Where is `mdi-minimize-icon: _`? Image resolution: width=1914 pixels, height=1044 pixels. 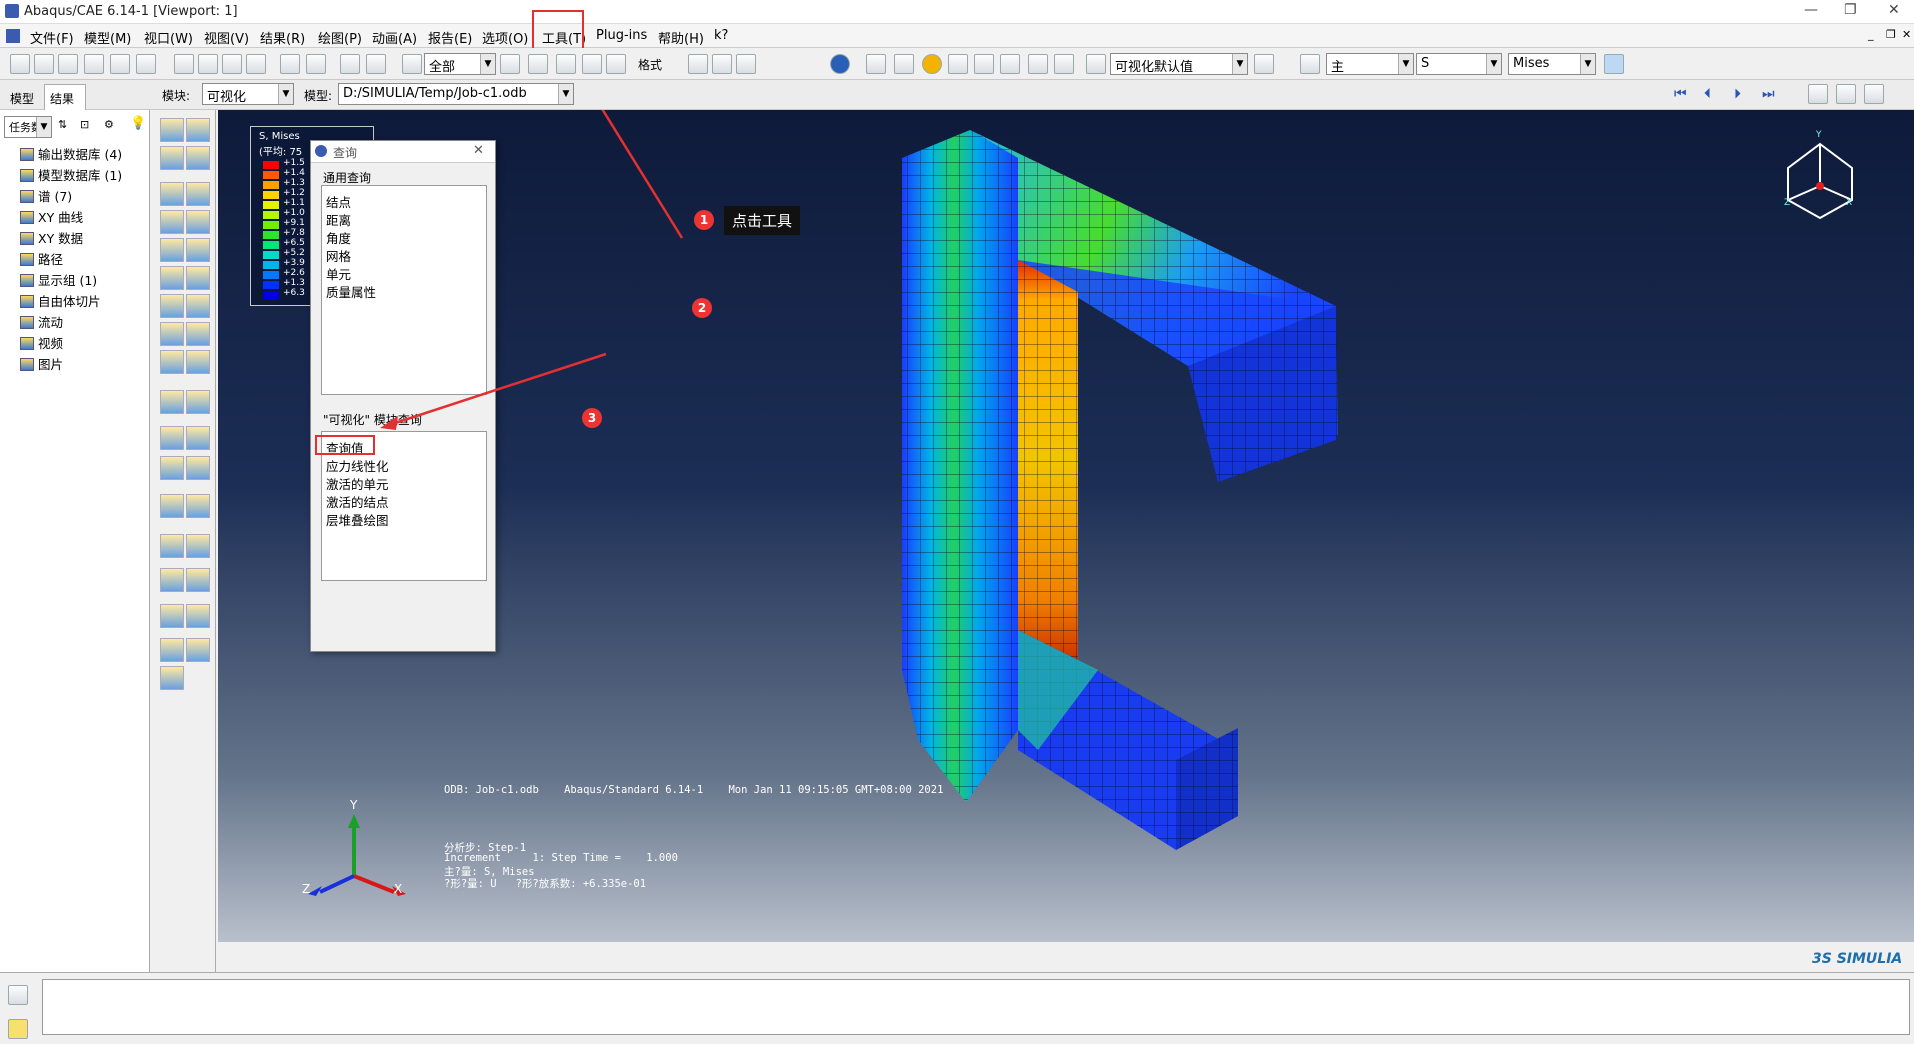 mdi-minimize-icon: _ is located at coordinates (1871, 34).